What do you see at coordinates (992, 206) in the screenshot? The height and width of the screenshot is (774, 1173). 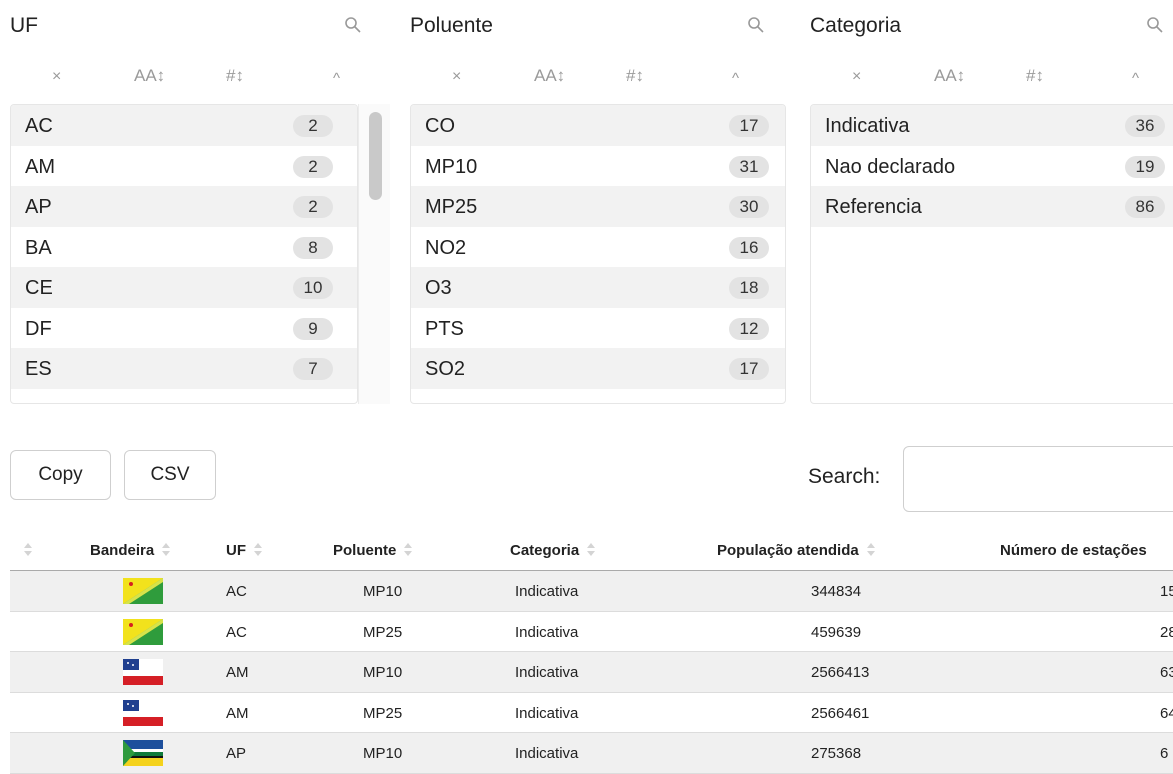 I see `list-item: Referencia 86` at bounding box center [992, 206].